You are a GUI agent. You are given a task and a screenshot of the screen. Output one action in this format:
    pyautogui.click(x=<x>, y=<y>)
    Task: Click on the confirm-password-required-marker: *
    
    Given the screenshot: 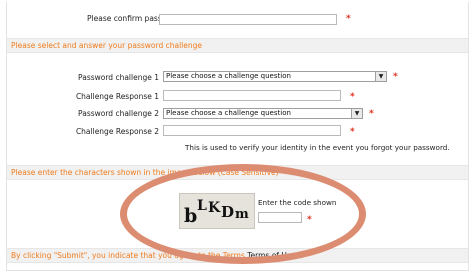 What is the action you would take?
    pyautogui.click(x=348, y=19)
    